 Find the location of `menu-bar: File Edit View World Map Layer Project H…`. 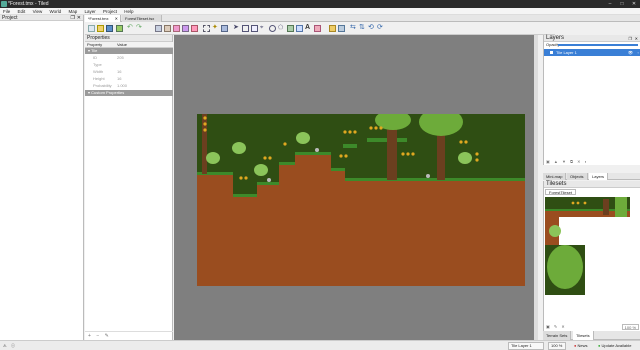

menu-bar: File Edit View World Map Layer Project H… is located at coordinates (320, 11).